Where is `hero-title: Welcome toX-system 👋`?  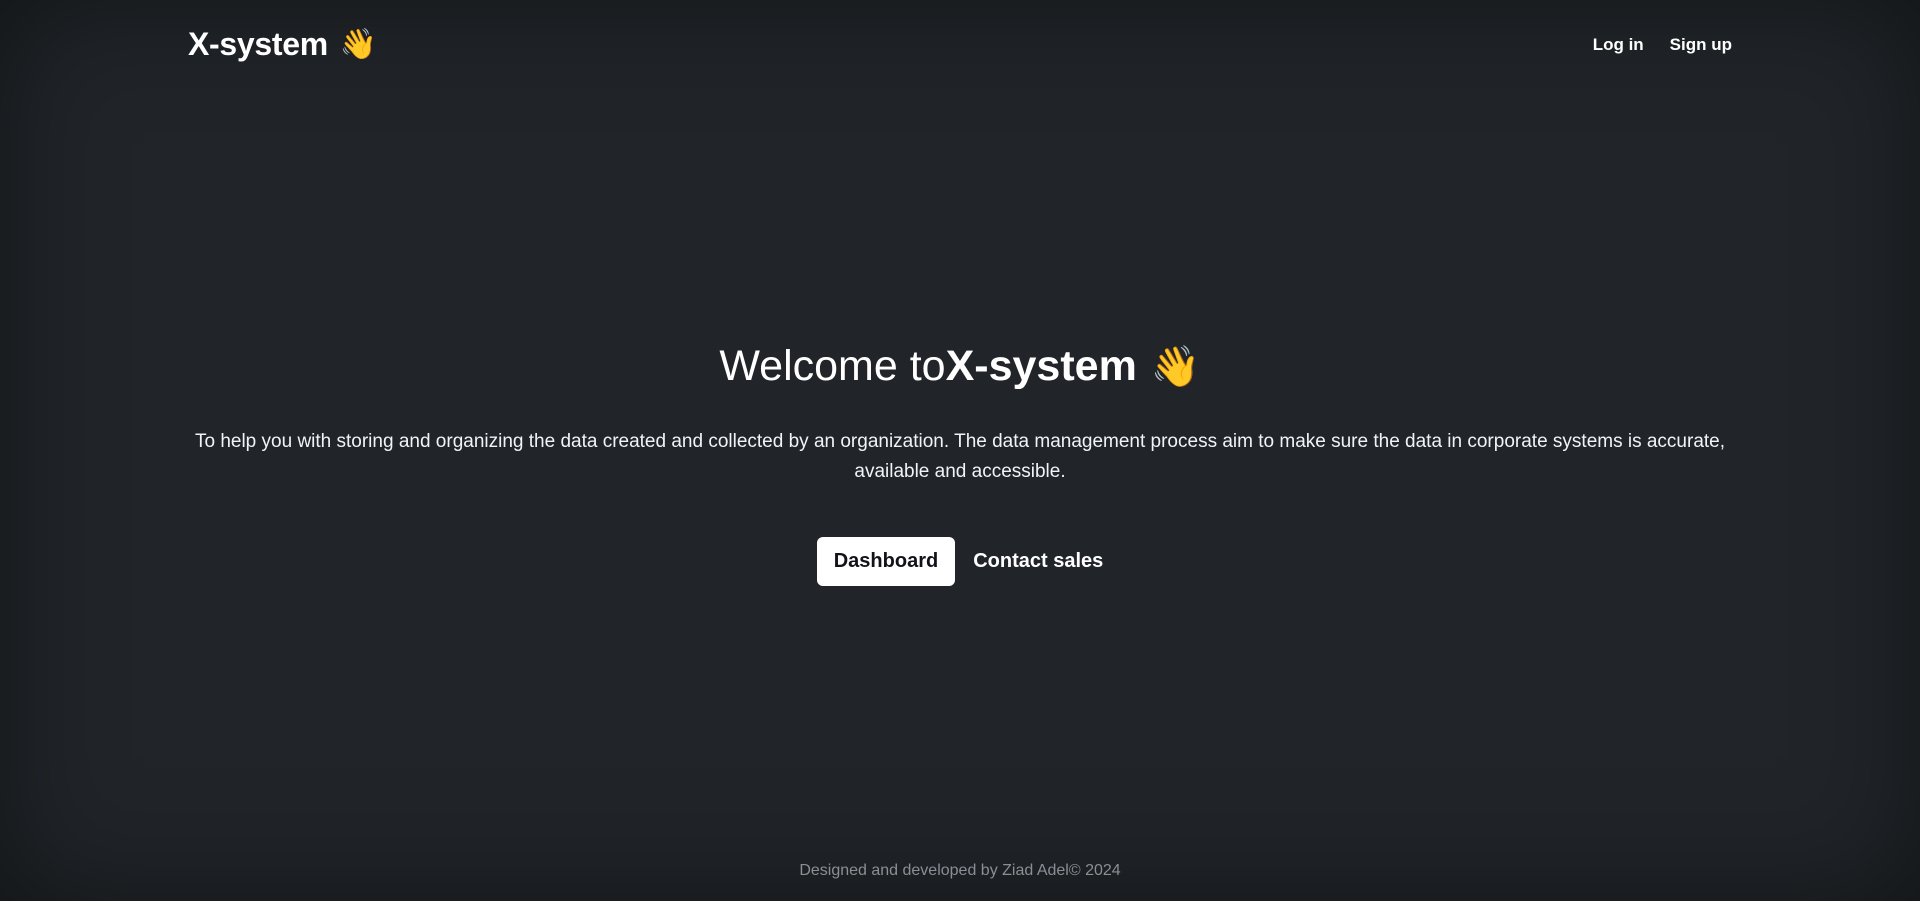 hero-title: Welcome toX-system 👋 is located at coordinates (960, 366).